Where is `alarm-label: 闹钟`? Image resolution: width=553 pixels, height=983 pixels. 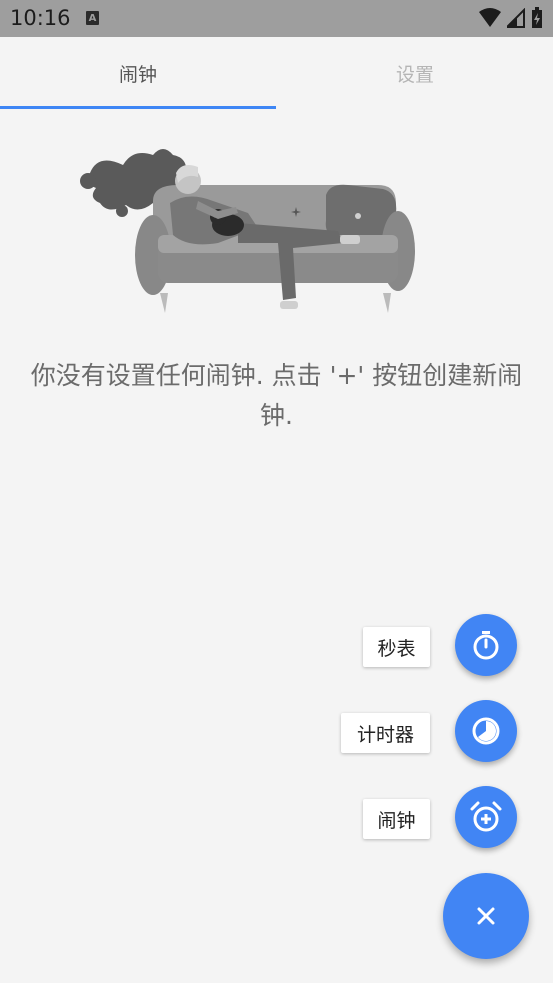
alarm-label: 闹钟 is located at coordinates (396, 819).